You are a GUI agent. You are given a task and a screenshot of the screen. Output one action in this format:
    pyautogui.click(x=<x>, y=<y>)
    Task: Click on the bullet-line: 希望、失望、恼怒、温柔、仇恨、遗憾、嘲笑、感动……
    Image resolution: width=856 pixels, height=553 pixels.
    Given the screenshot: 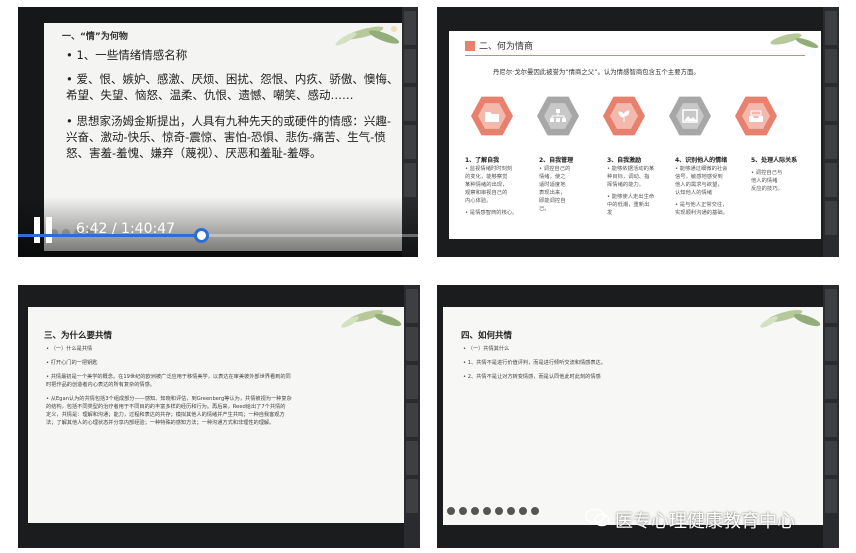 What is the action you would take?
    pyautogui.click(x=210, y=95)
    